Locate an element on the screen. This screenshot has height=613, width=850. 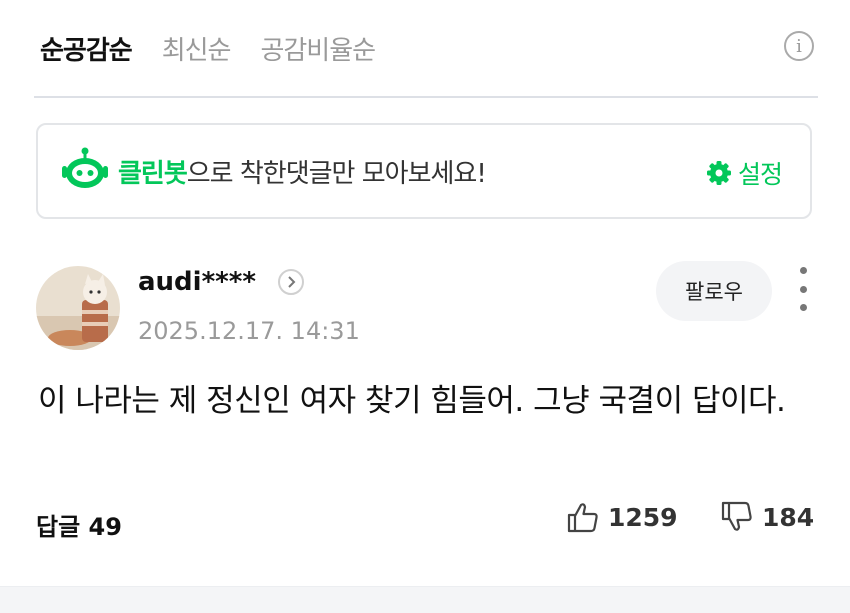
username: audi**** is located at coordinates (197, 282).